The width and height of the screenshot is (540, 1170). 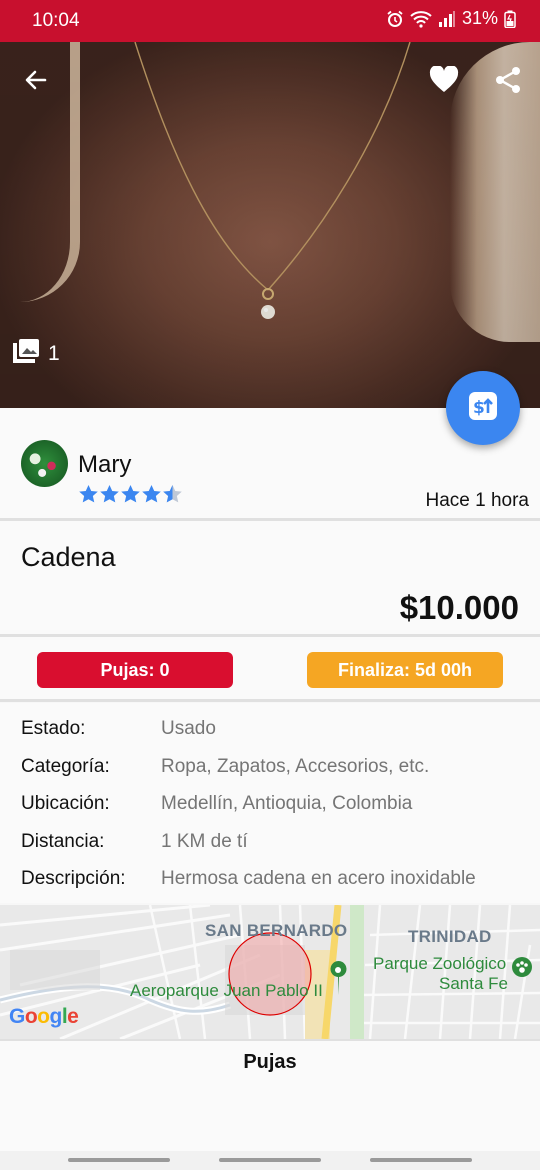 I want to click on bids-count-badge: Pujas: 0, so click(x=135, y=670).